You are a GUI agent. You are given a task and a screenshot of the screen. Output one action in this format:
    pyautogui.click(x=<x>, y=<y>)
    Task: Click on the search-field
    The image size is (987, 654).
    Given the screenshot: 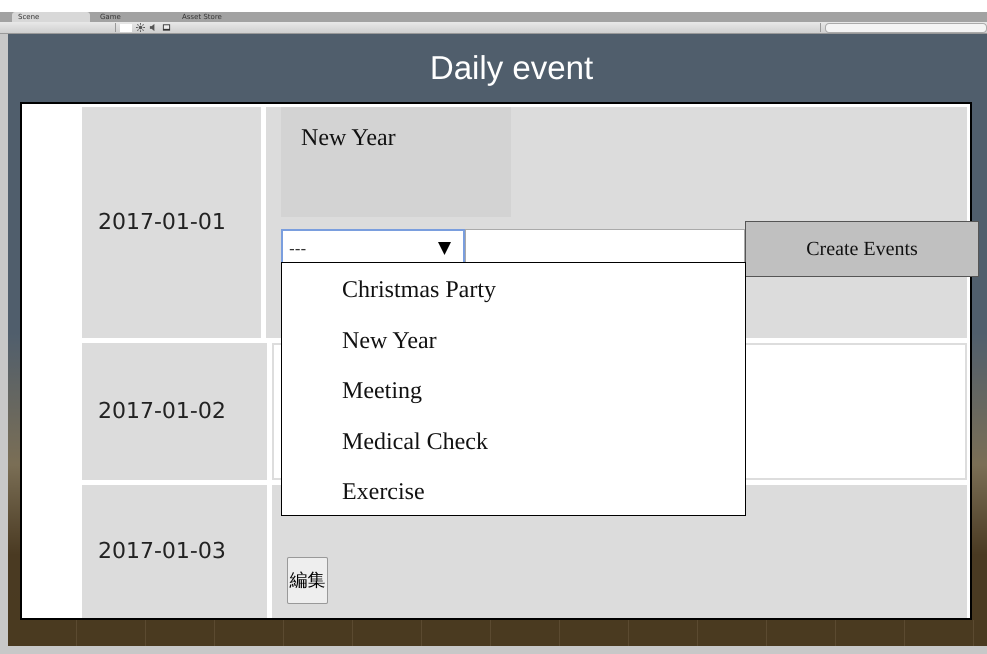 What is the action you would take?
    pyautogui.click(x=906, y=27)
    